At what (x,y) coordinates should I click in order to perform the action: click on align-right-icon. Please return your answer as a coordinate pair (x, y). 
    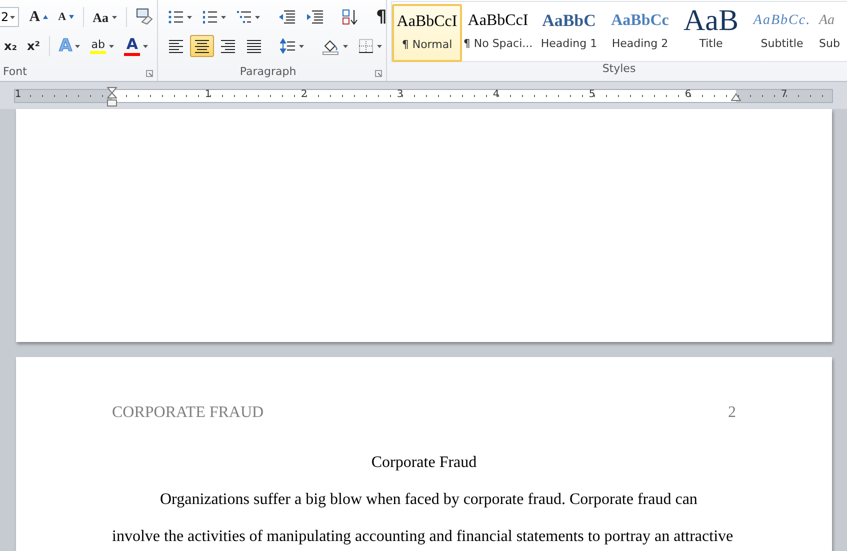
    Looking at the image, I should click on (228, 46).